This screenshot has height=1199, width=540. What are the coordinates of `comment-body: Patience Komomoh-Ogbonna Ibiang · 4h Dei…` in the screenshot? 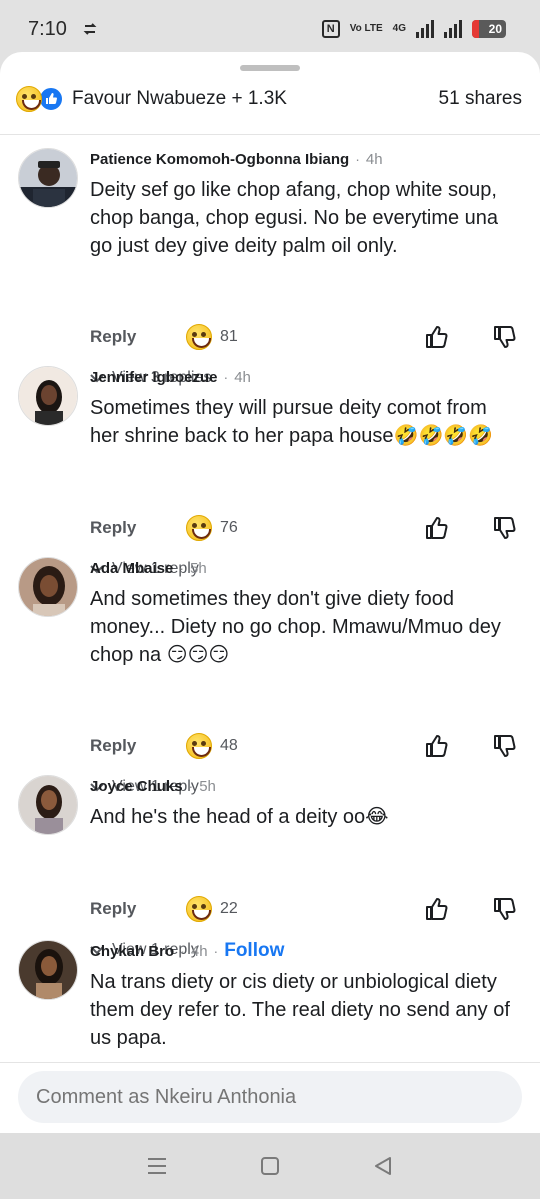 It's located at (304, 204).